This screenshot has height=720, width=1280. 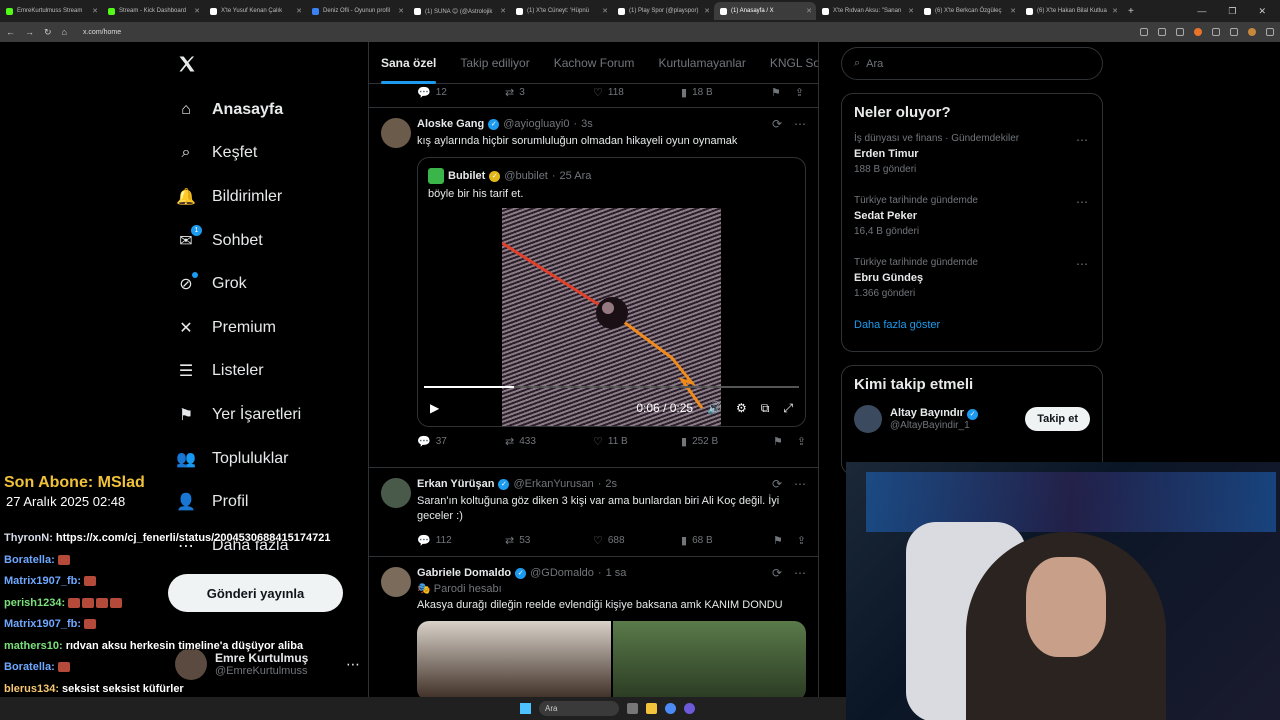 I want to click on windows-start-icon, so click(x=525, y=708).